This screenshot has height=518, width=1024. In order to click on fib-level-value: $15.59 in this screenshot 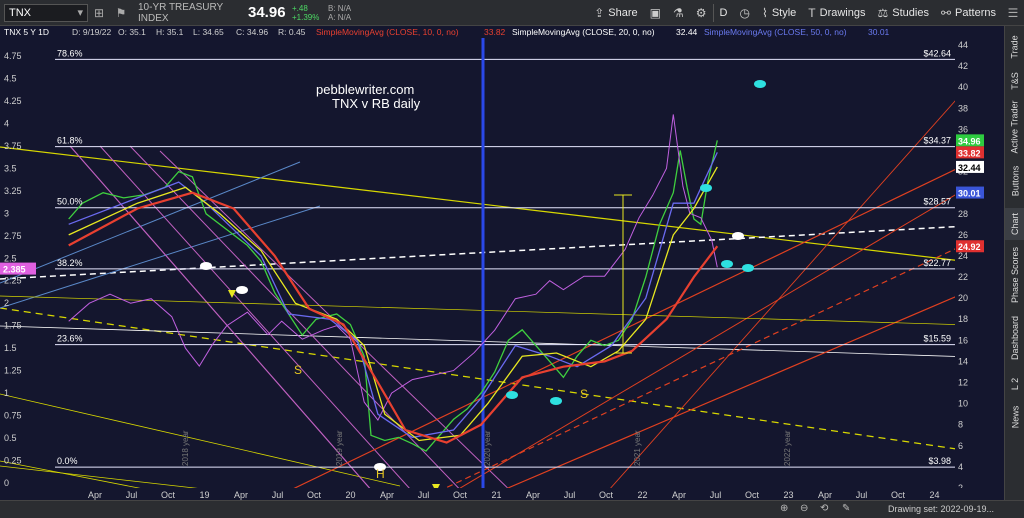, I will do `click(937, 339)`.